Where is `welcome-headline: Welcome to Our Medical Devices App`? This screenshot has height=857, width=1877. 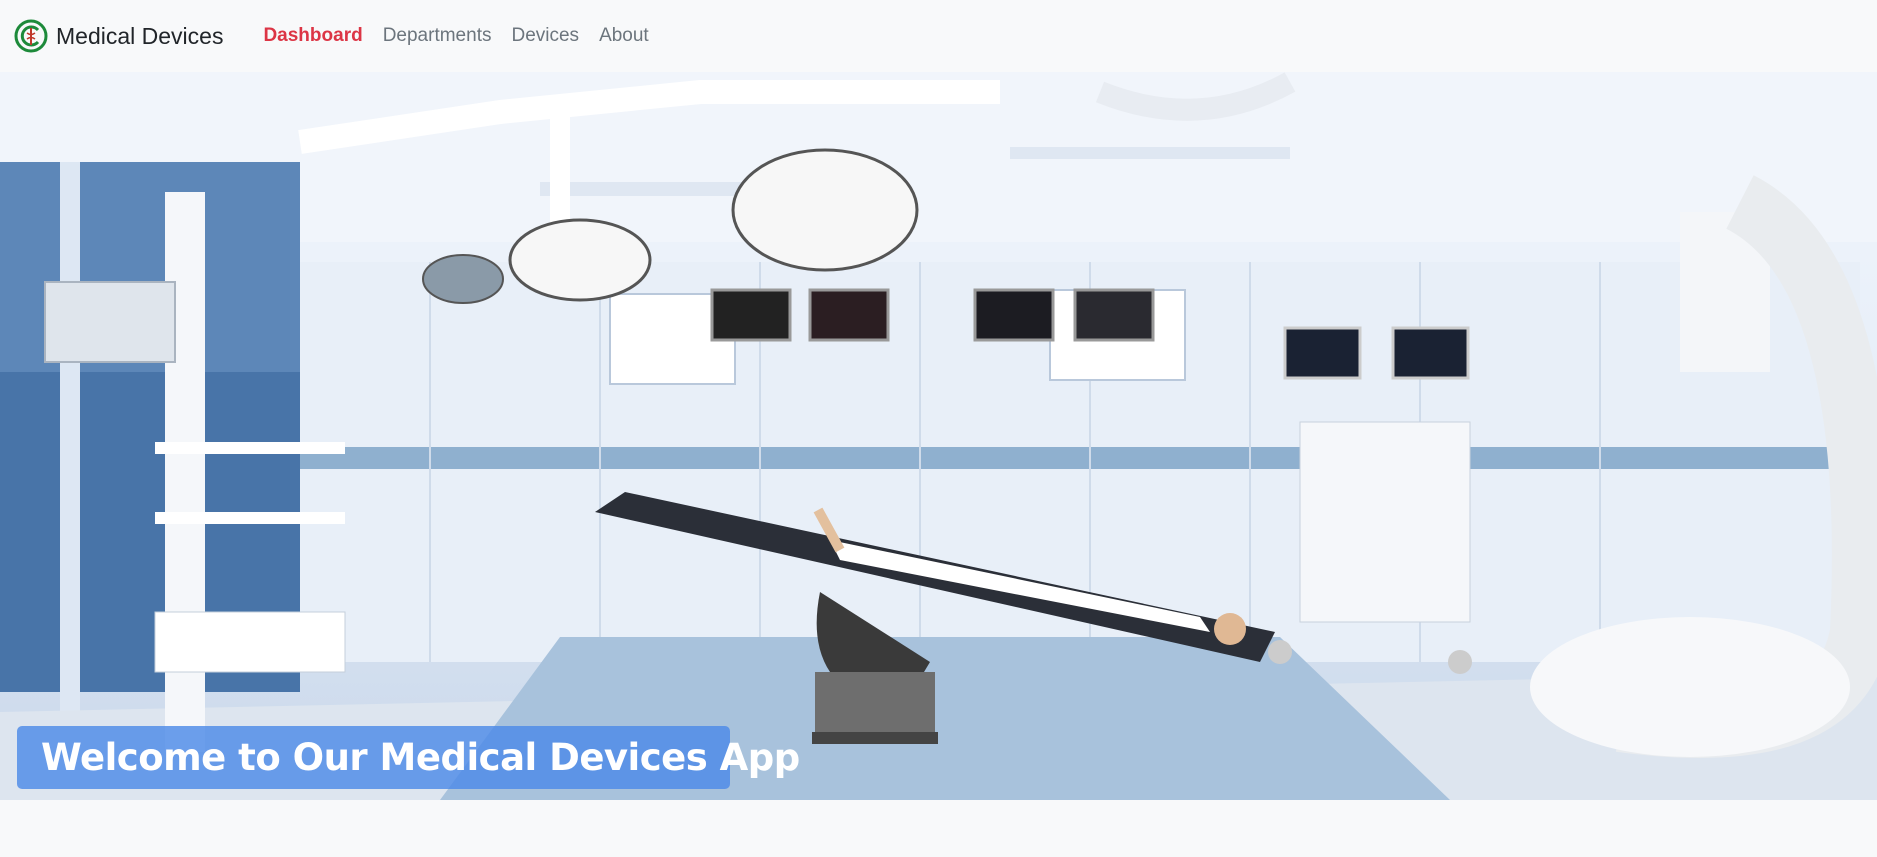
welcome-headline: Welcome to Our Medical Devices App is located at coordinates (420, 757).